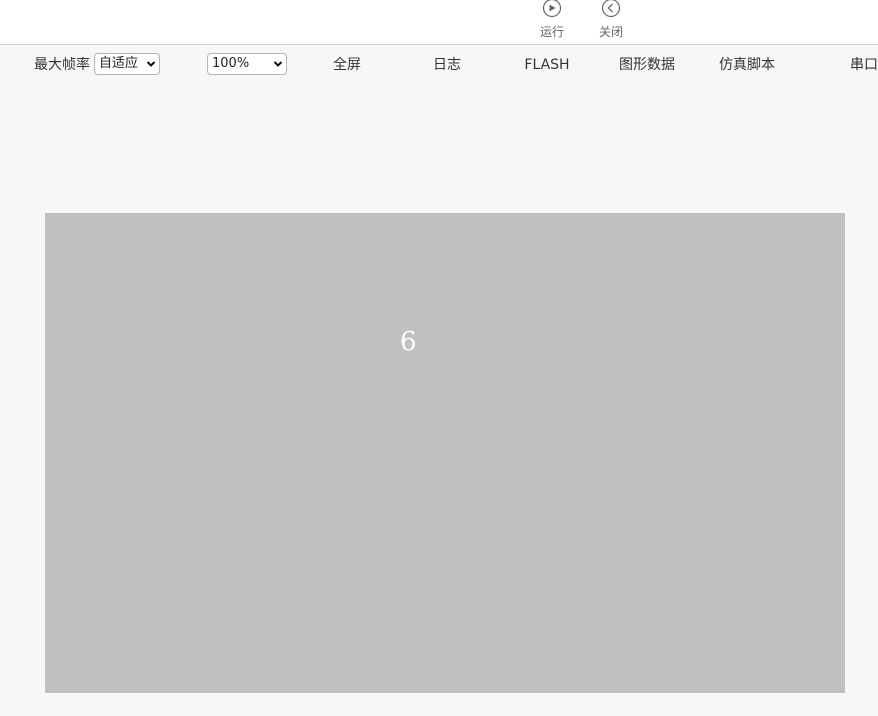  What do you see at coordinates (231, 63) in the screenshot?
I see `zoom-select-value: 100%` at bounding box center [231, 63].